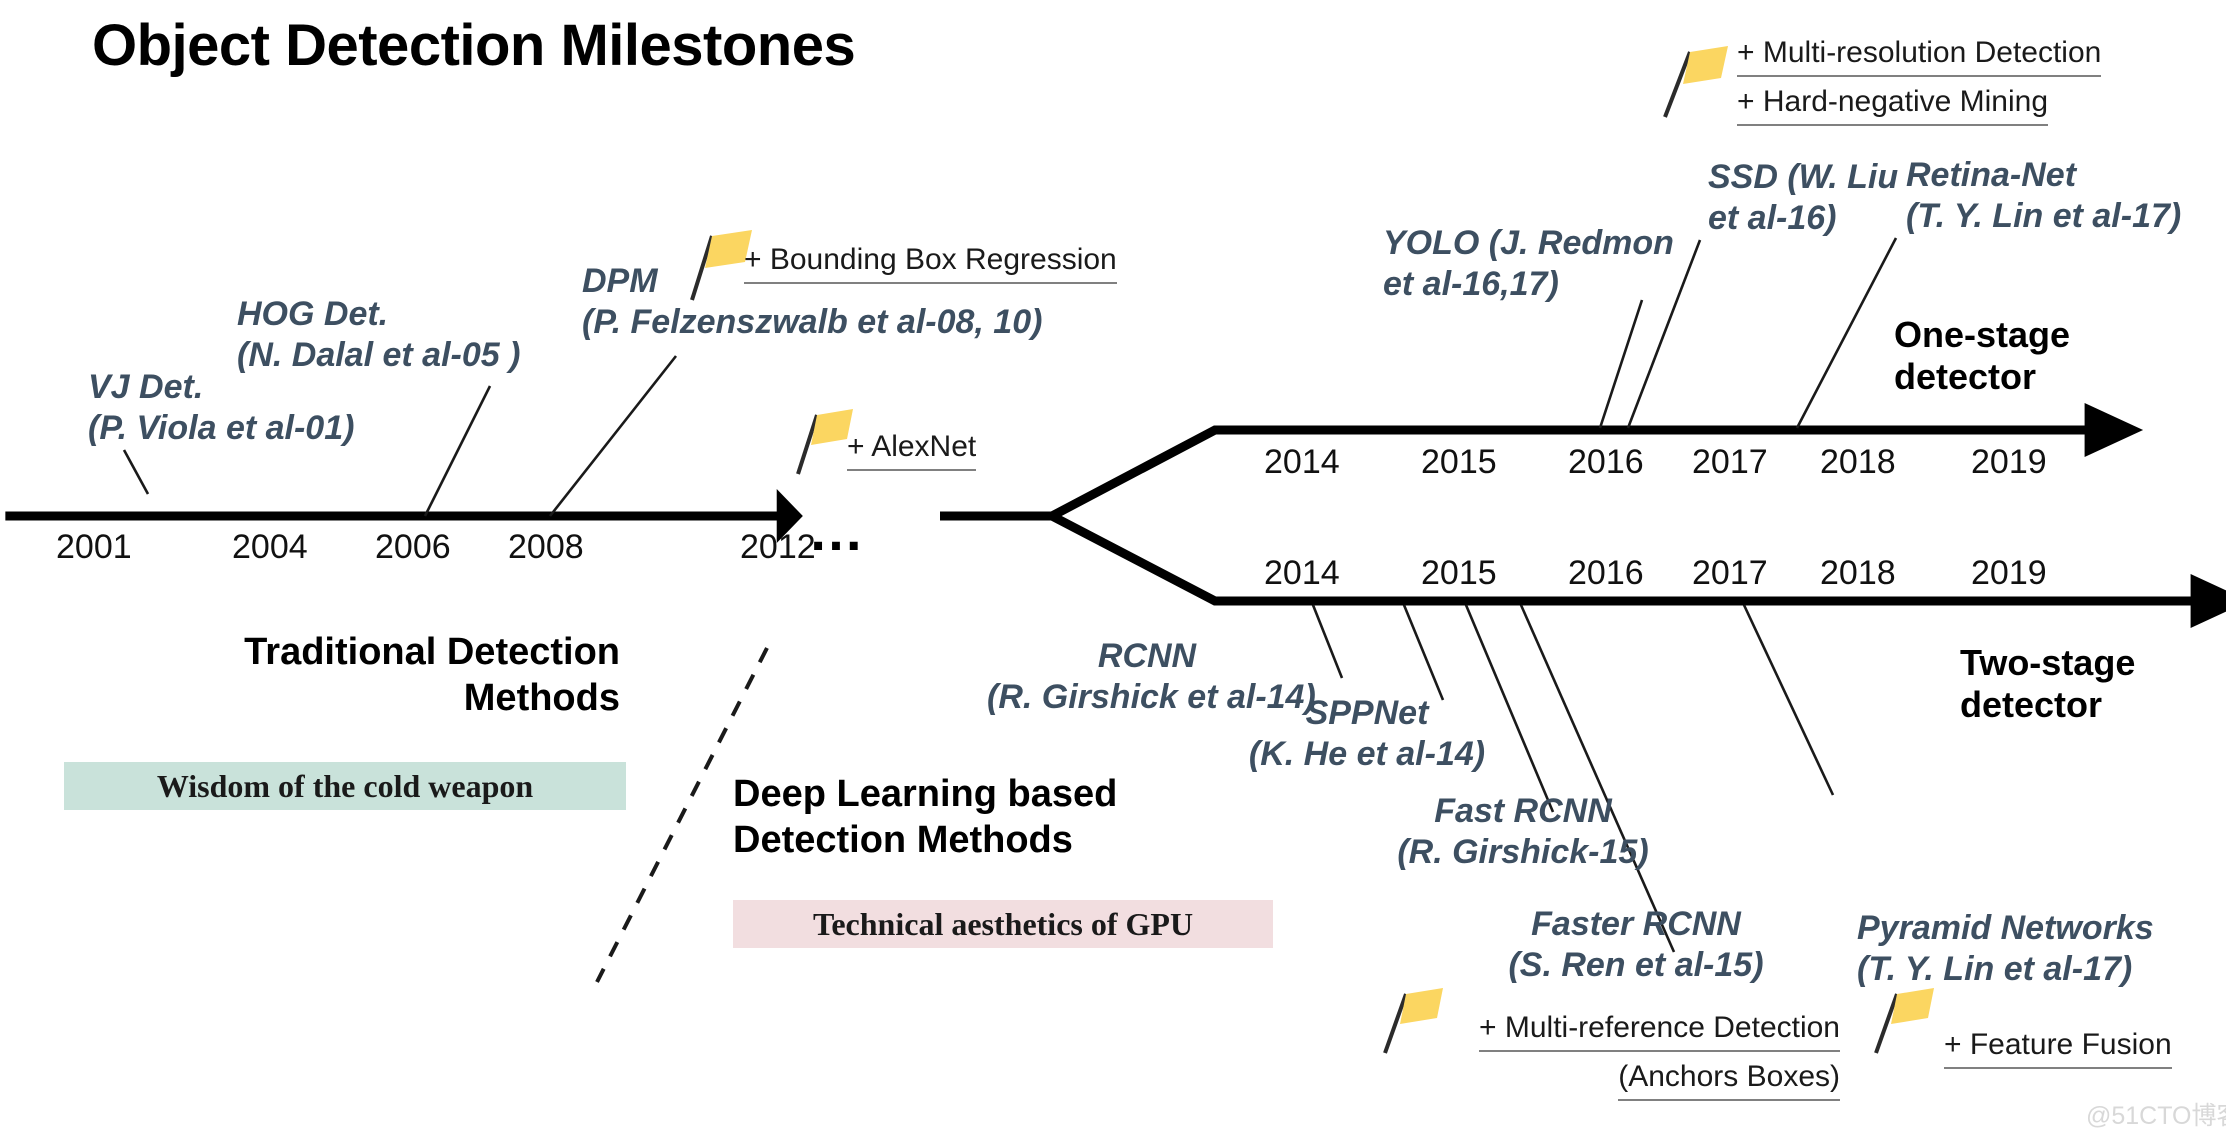 This screenshot has width=2226, height=1140. Describe the element at coordinates (1858, 573) in the screenshot. I see `two-stage-year-2018: 2018` at that location.